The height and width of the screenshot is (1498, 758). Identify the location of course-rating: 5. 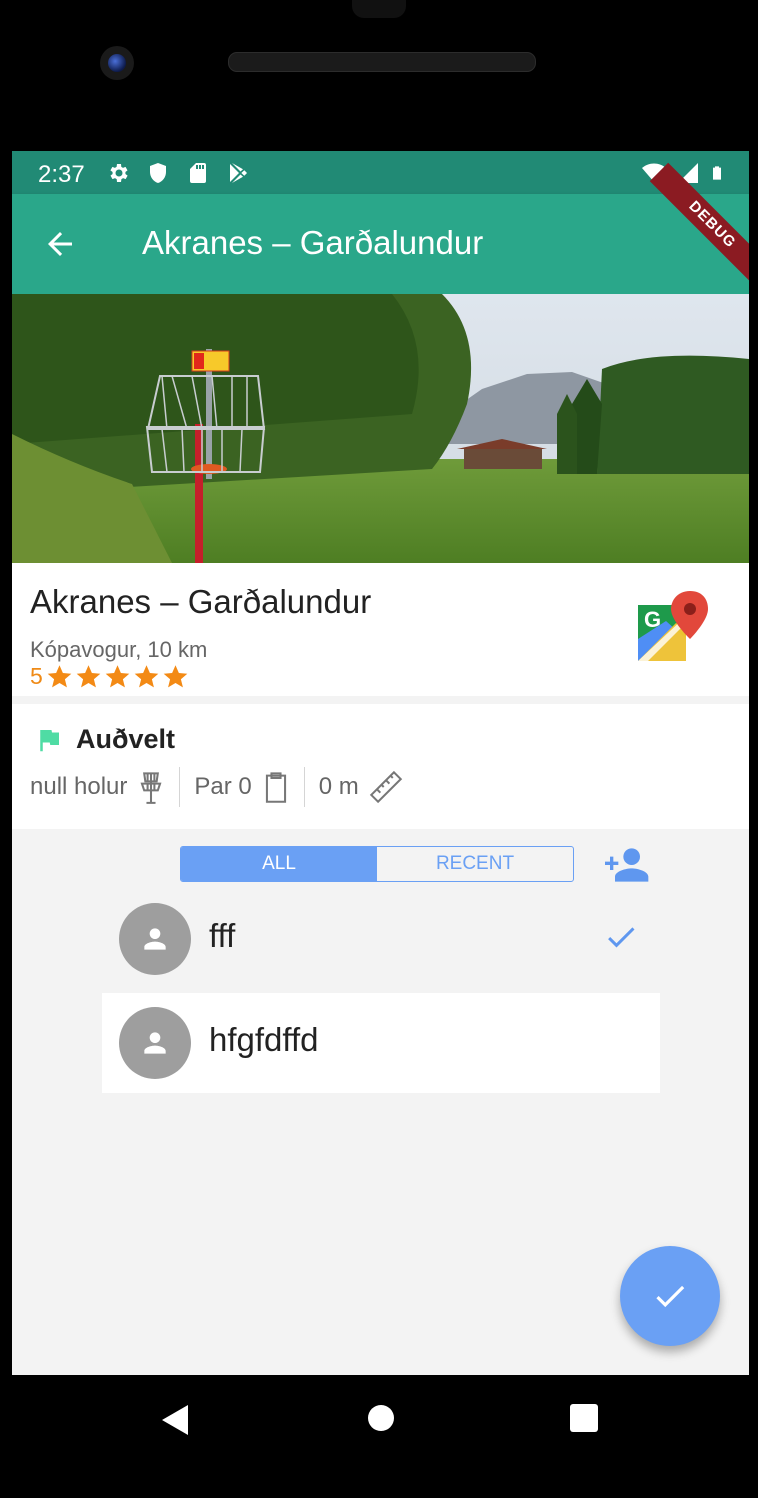
(110, 676).